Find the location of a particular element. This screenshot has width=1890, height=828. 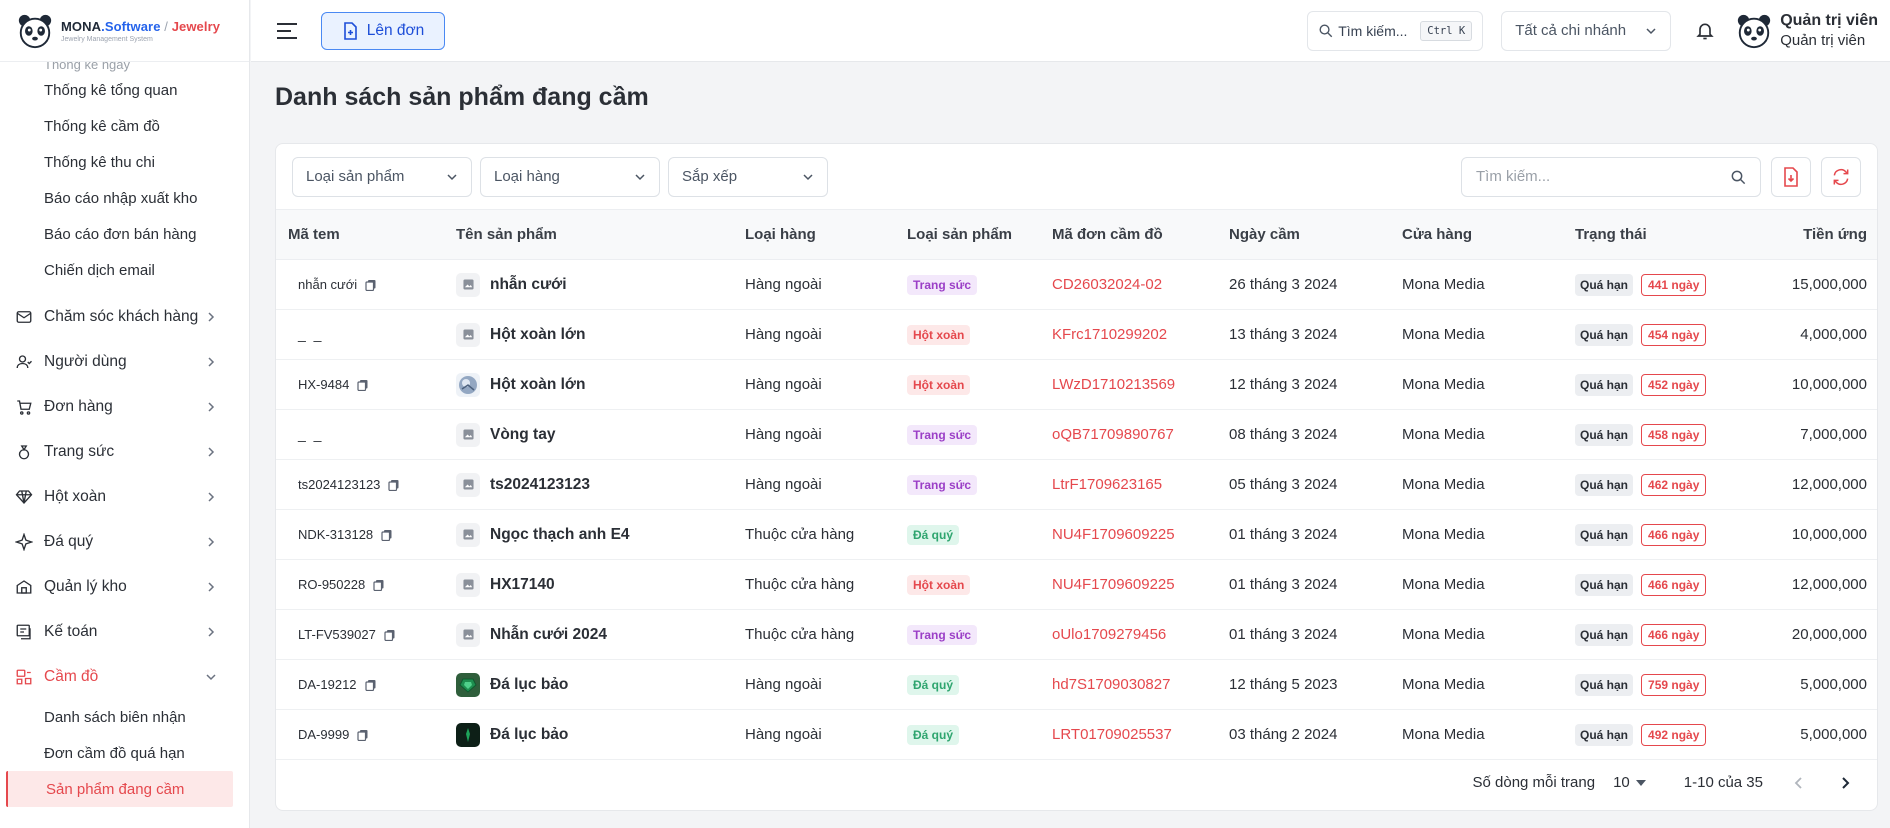

caret-down-icon is located at coordinates (1640, 782).